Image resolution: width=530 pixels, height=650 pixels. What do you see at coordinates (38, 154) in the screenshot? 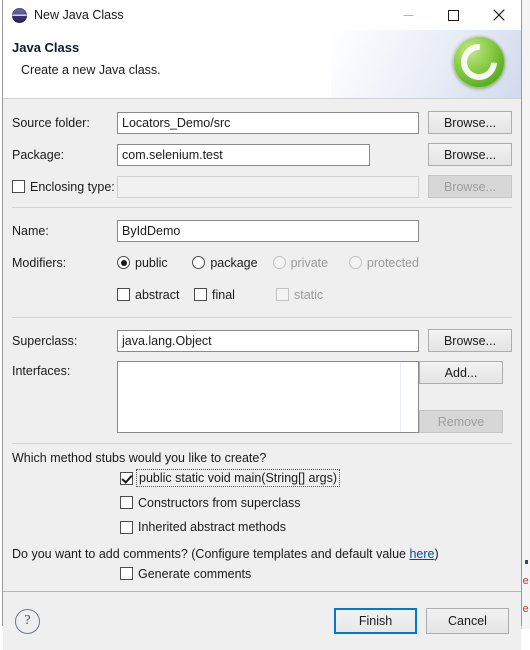
I see `package-label: Package:` at bounding box center [38, 154].